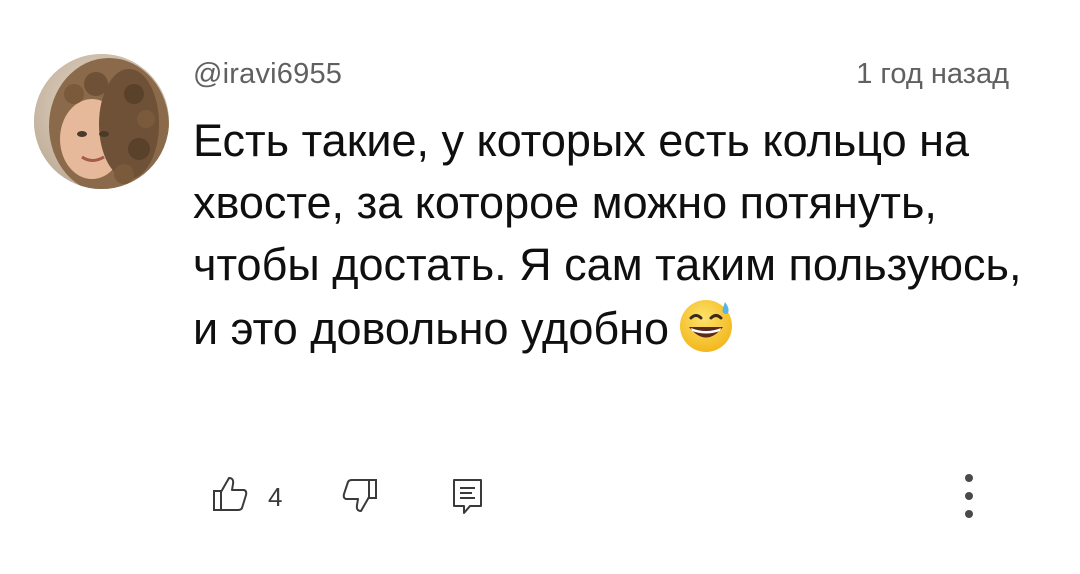 The image size is (1080, 574). Describe the element at coordinates (969, 502) in the screenshot. I see `more-vertical-icon` at that location.